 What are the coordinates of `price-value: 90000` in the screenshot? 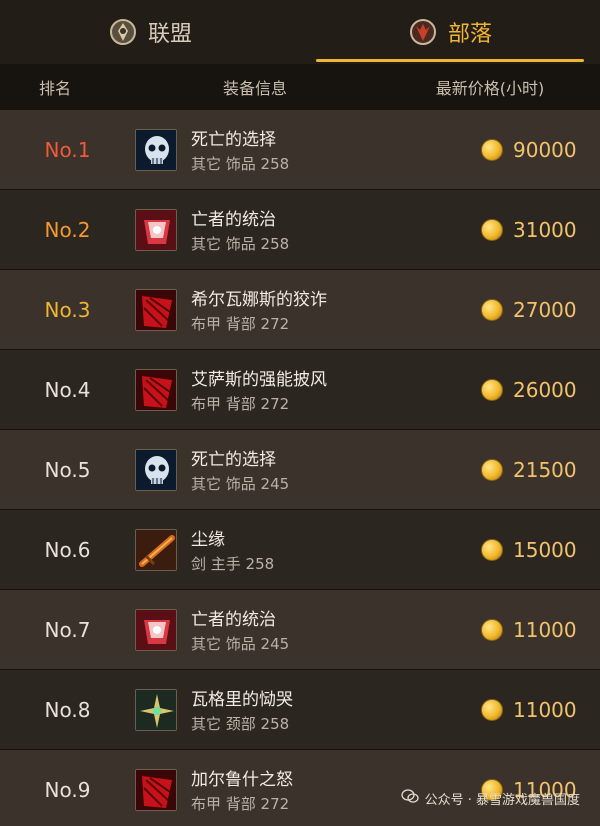 It's located at (545, 149).